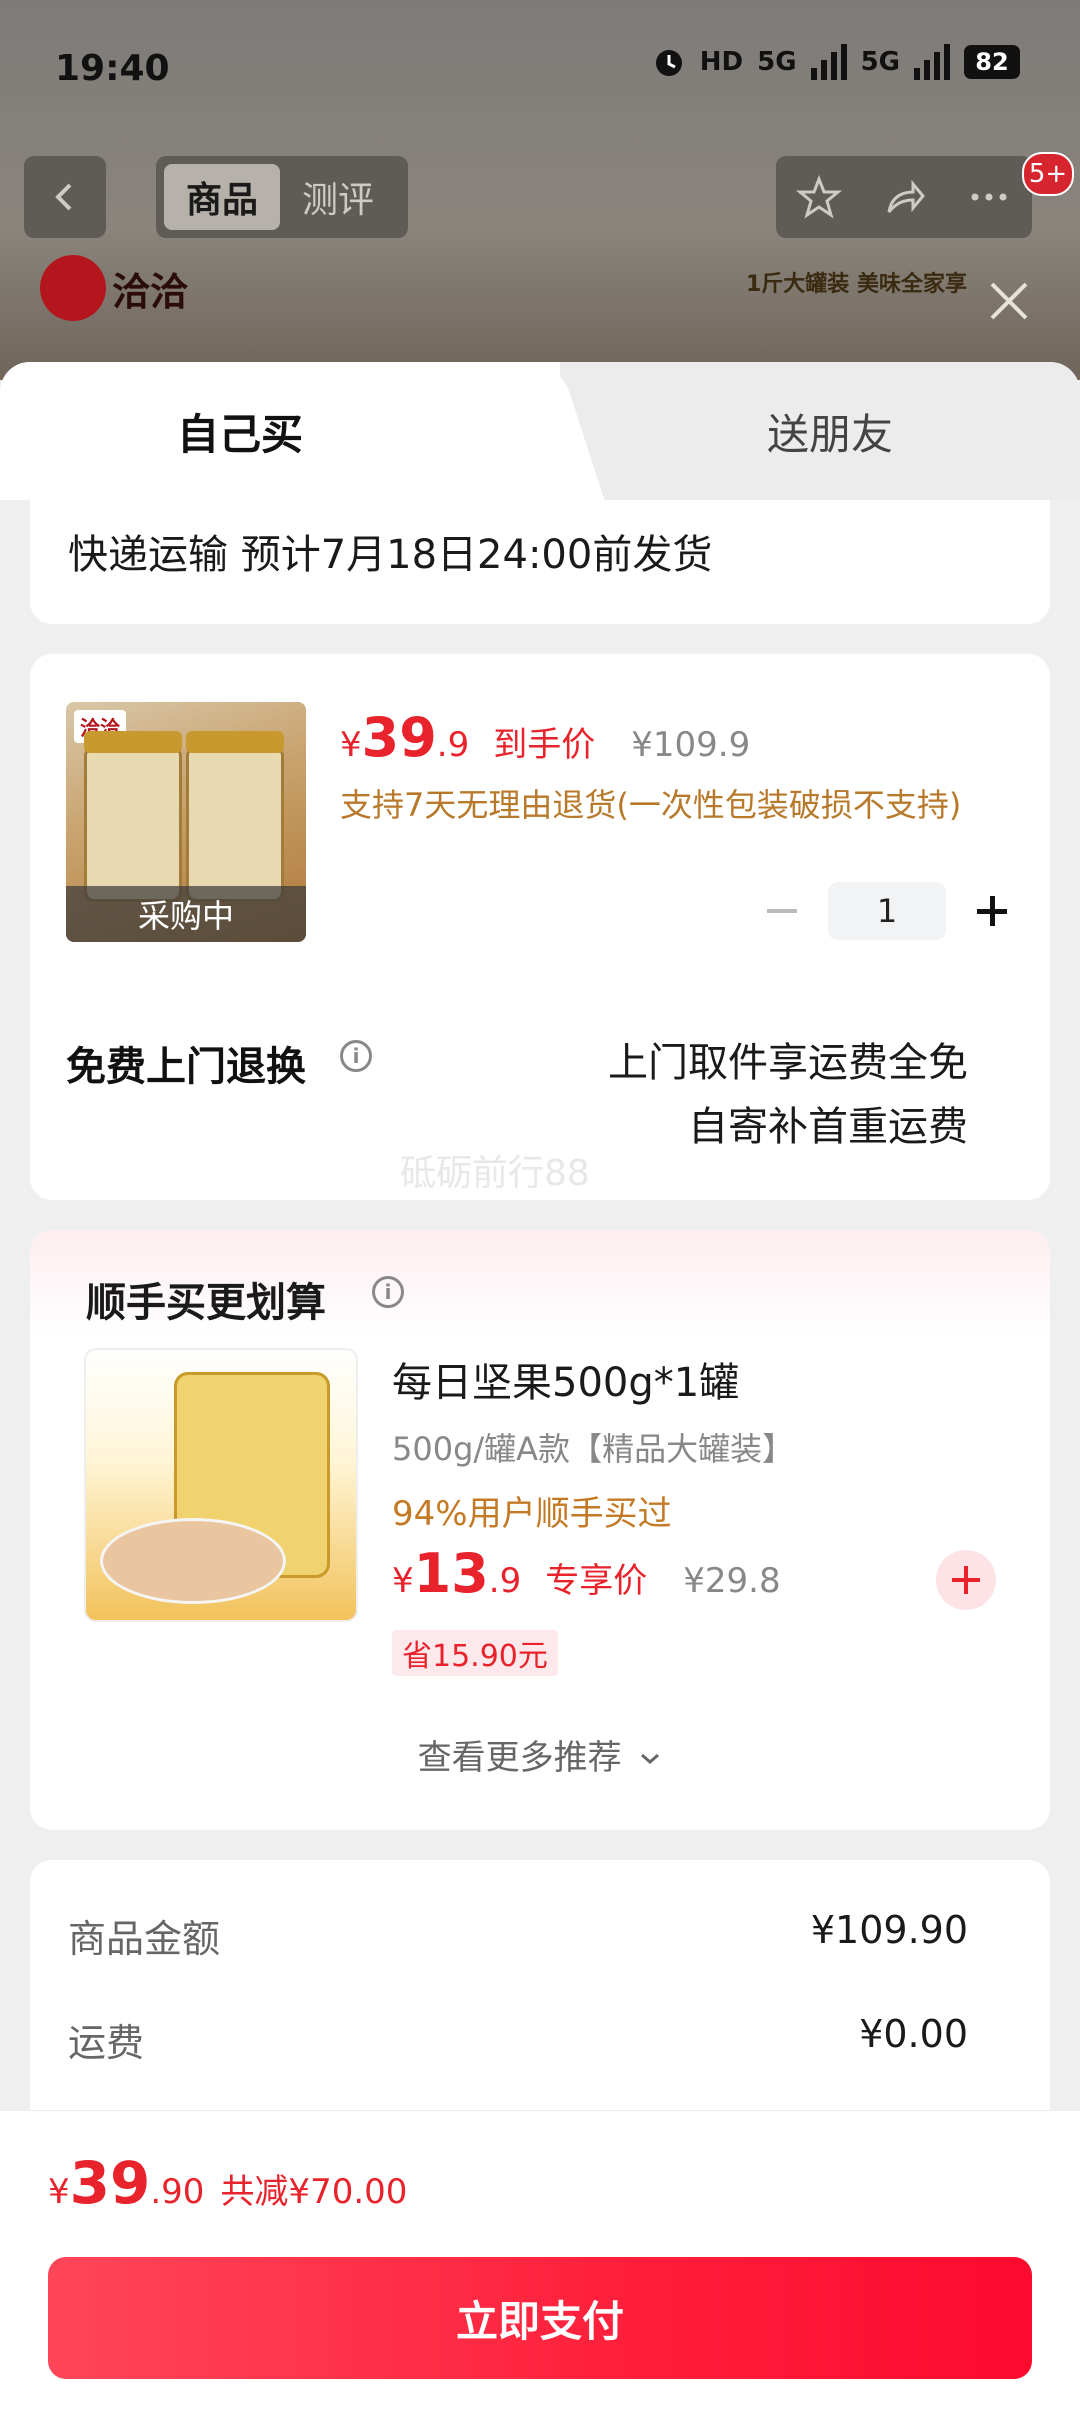 The image size is (1080, 2413). I want to click on hd-icon: HD, so click(721, 62).